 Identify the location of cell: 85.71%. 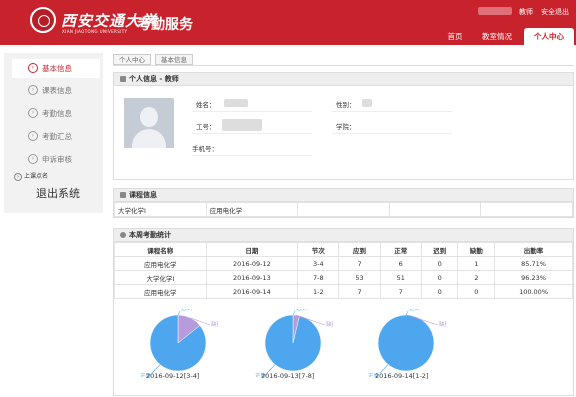
(533, 263).